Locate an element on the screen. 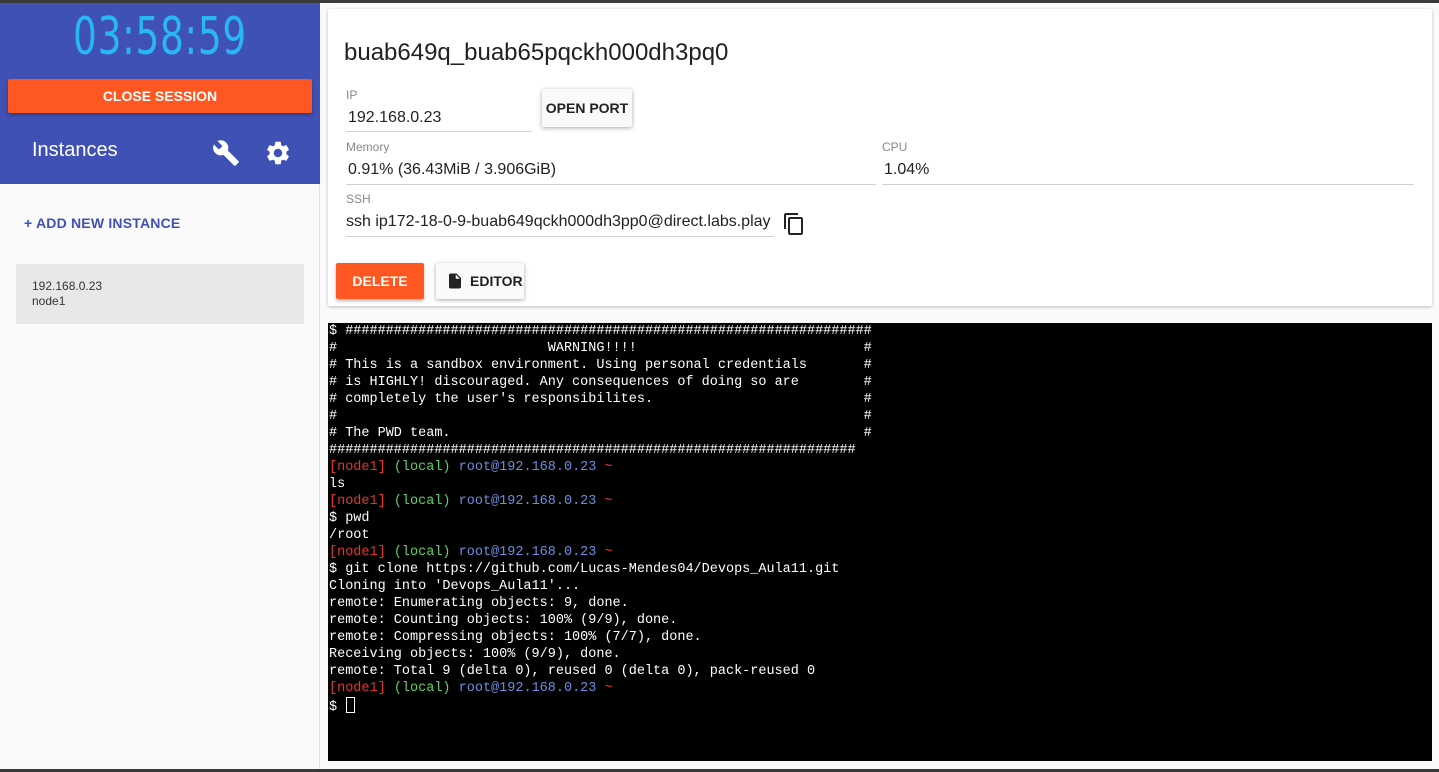  gear-icon is located at coordinates (278, 153).